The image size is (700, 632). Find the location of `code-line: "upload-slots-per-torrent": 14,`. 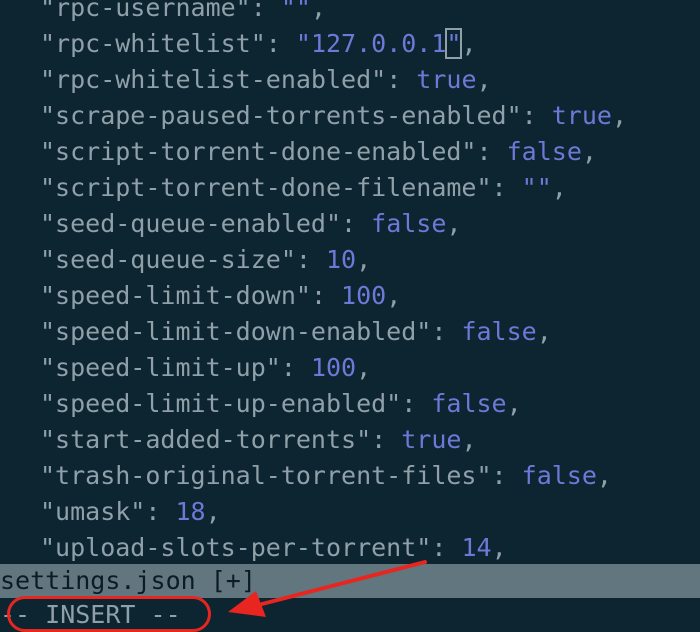

code-line: "upload-slots-per-torrent": 14, is located at coordinates (273, 548).